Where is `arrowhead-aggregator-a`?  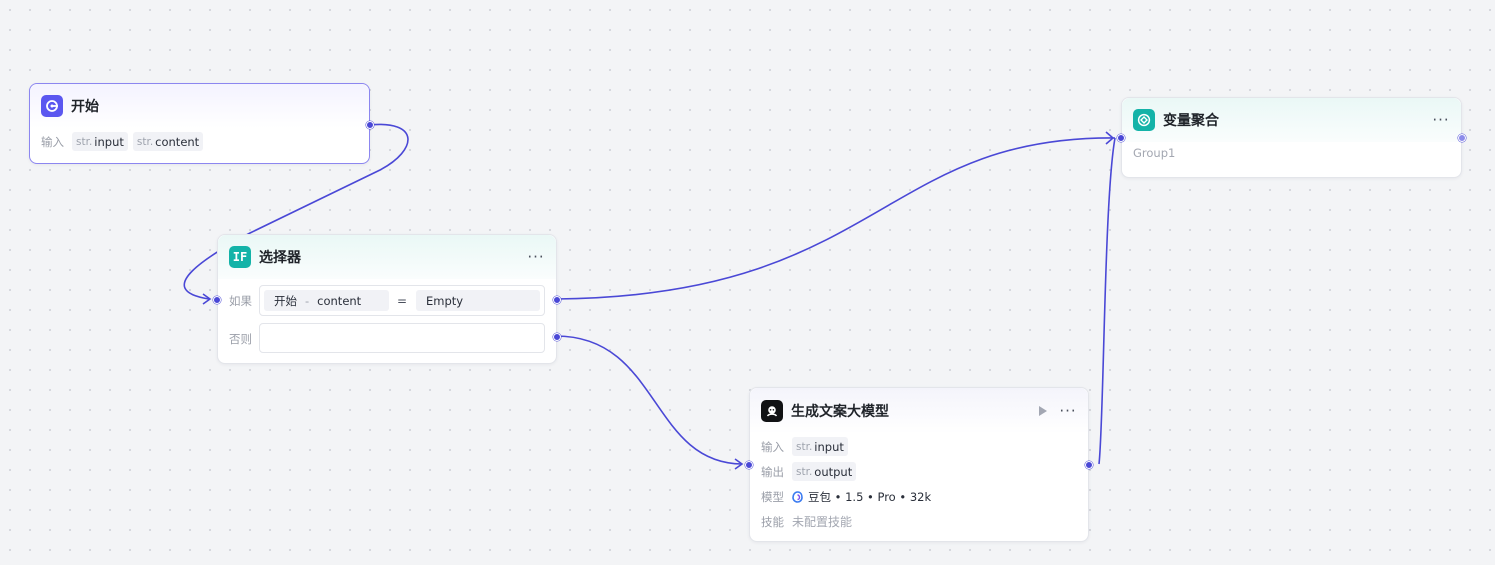 arrowhead-aggregator-a is located at coordinates (1110, 138).